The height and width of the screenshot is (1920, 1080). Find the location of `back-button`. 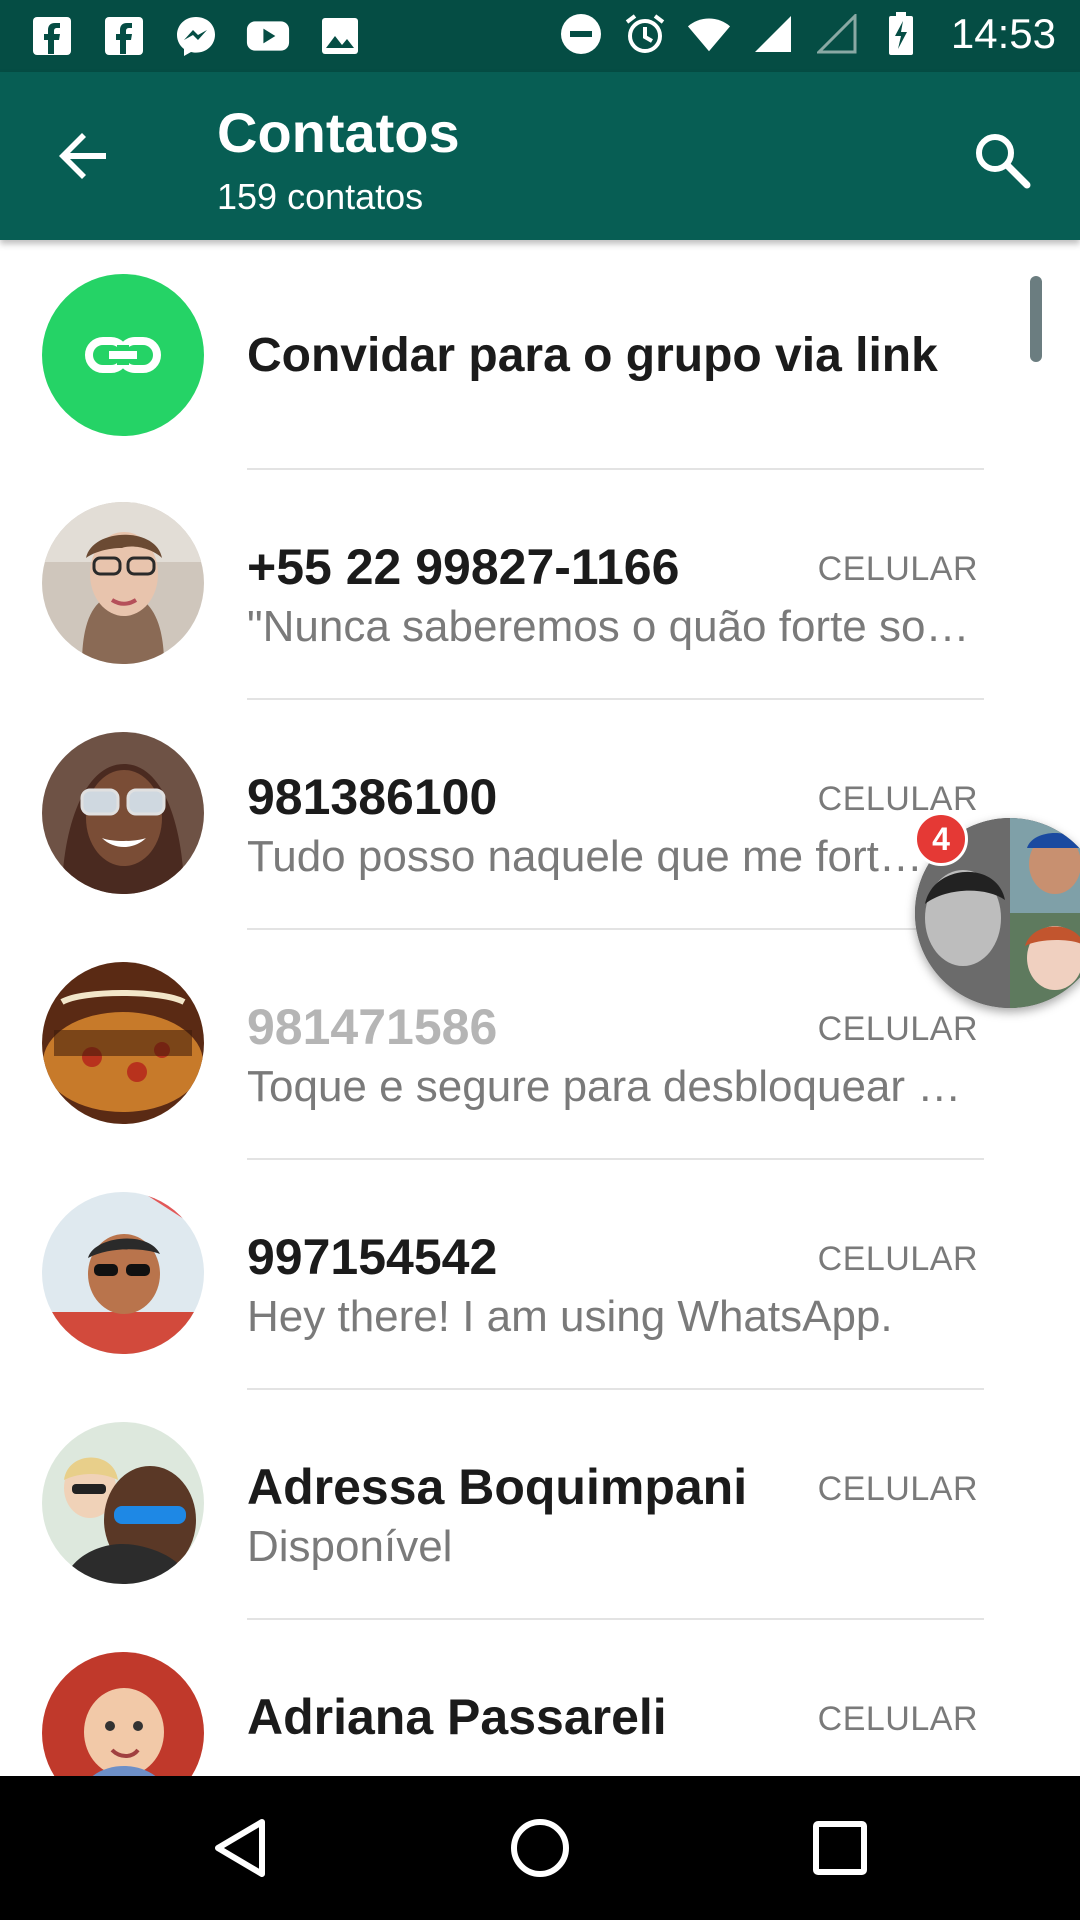

back-button is located at coordinates (84, 156).